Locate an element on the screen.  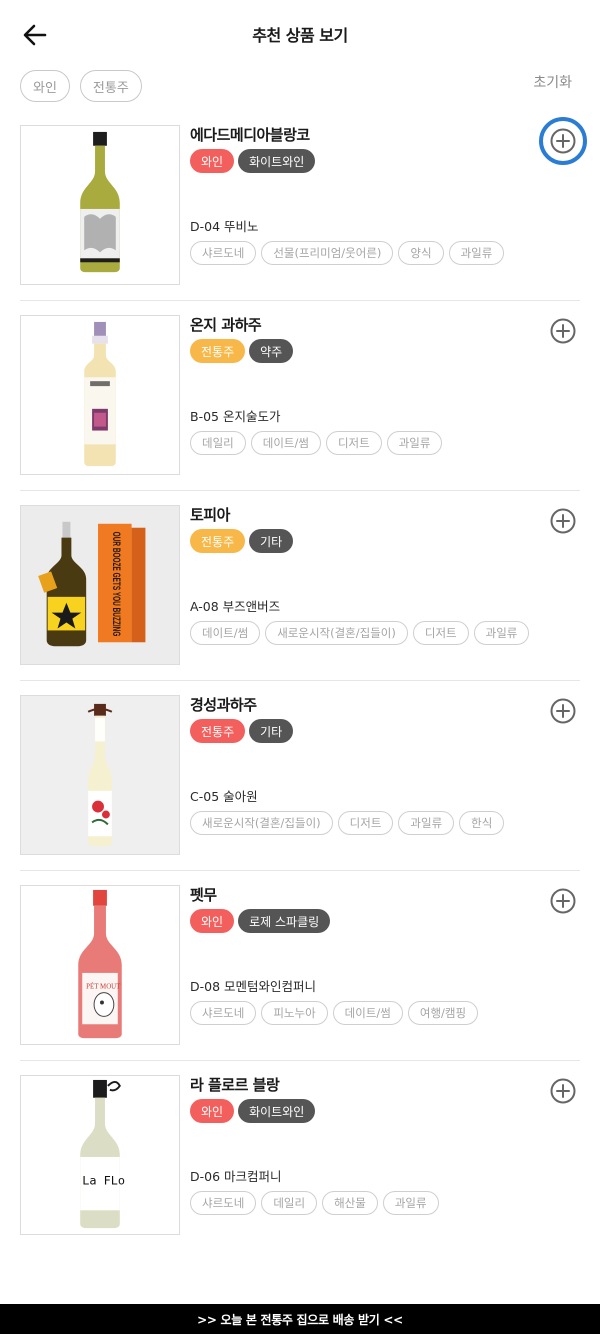
product-image: OUR BOOZE GETS YOU BUZZING is located at coordinates (100, 585).